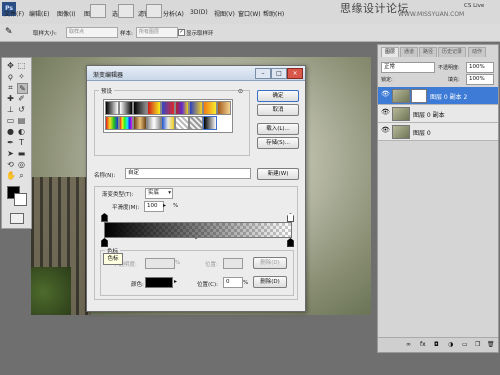 This screenshot has height=375, width=500. What do you see at coordinates (10, 87) in the screenshot?
I see `crop-tool-icon: ⌗` at bounding box center [10, 87].